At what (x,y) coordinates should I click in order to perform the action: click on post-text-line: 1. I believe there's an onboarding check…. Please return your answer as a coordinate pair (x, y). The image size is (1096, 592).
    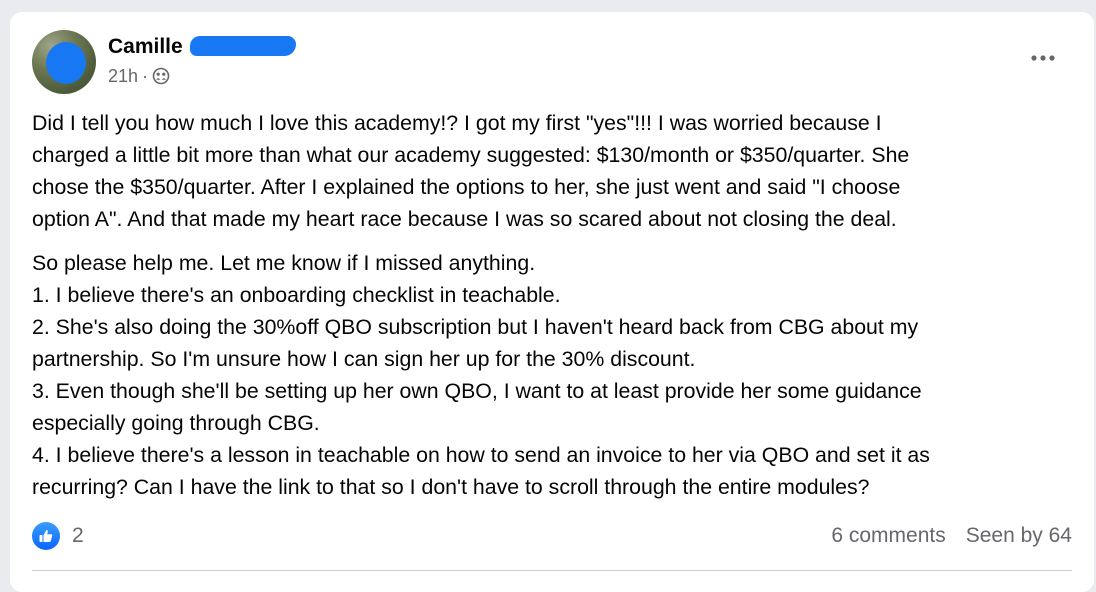
    Looking at the image, I should click on (296, 295).